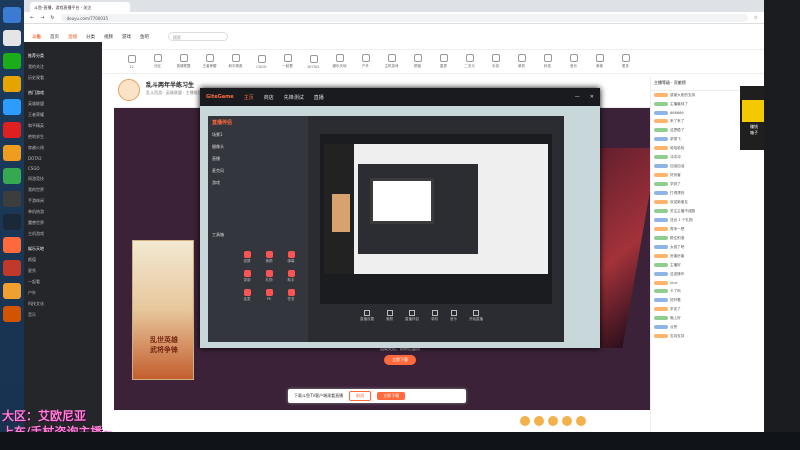  Describe the element at coordinates (577, 97) in the screenshot. I see `minimize-icon: —` at that location.